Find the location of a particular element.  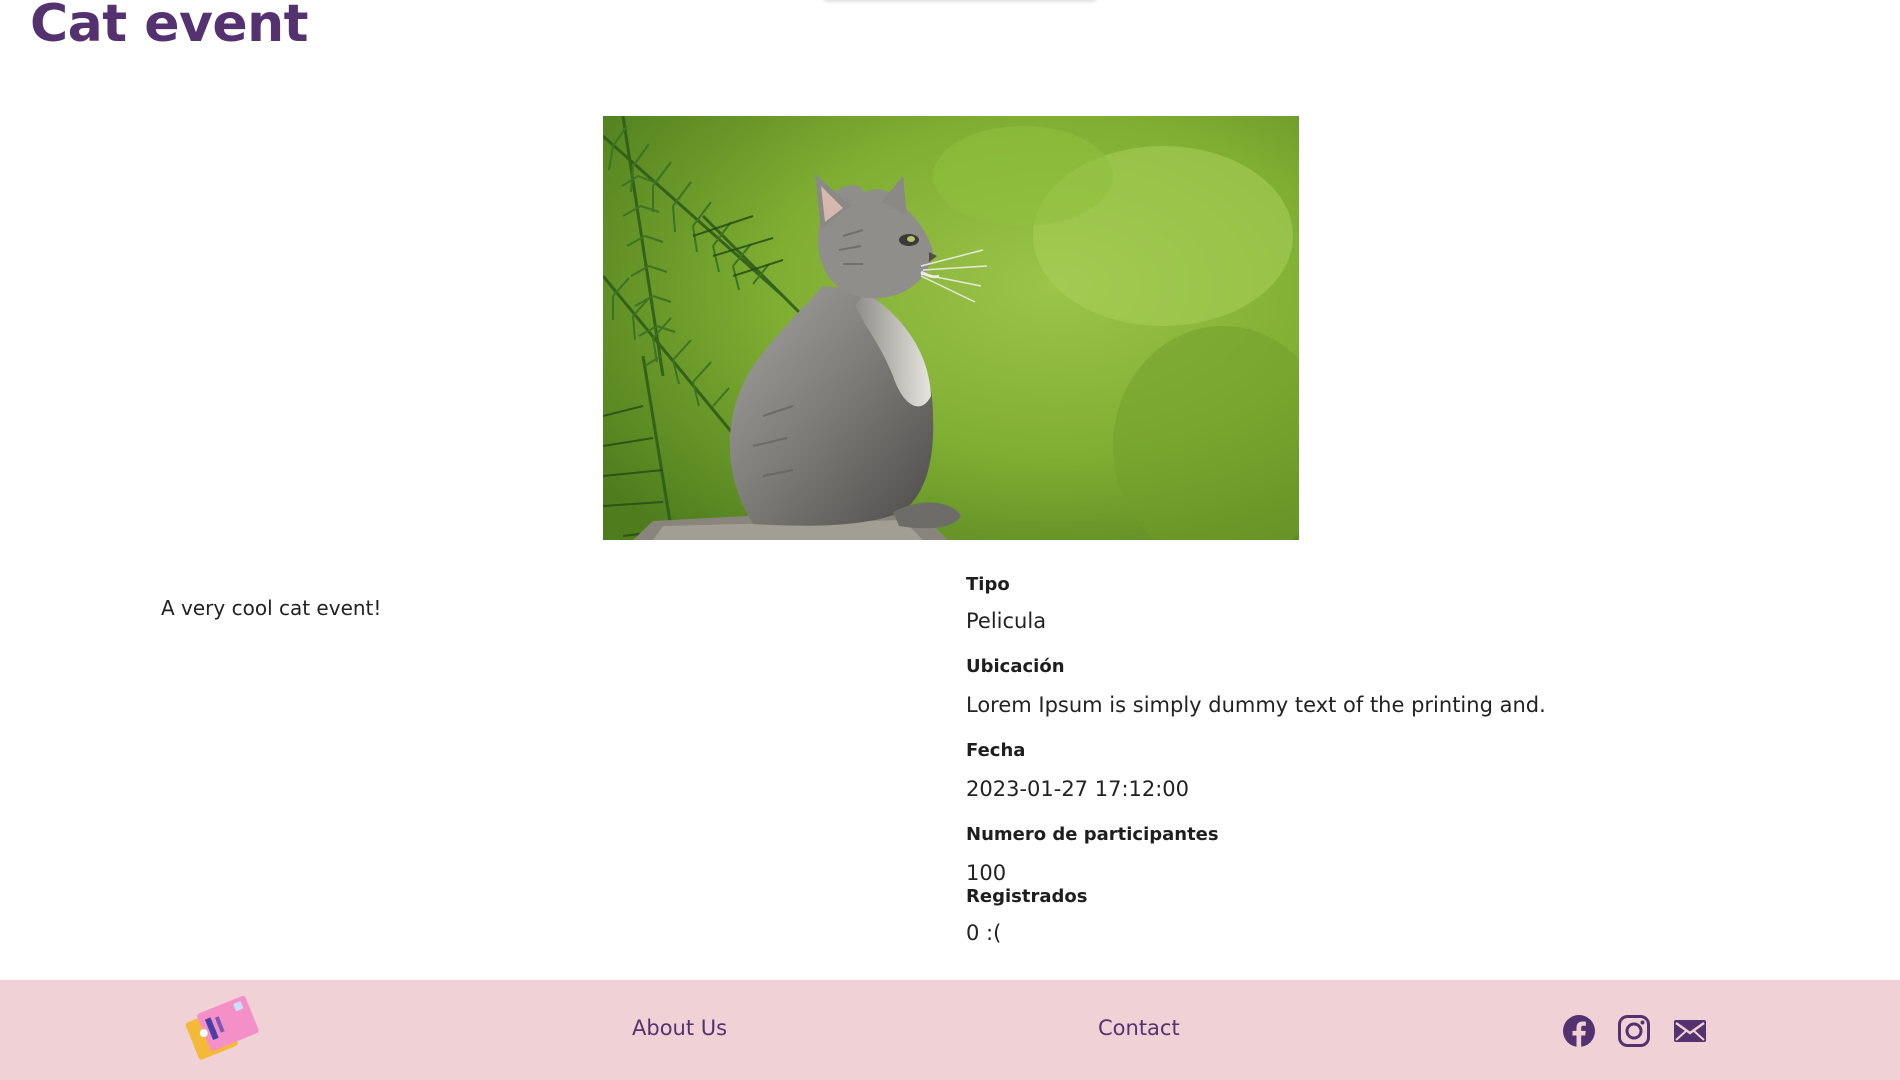

event-image is located at coordinates (951, 328).